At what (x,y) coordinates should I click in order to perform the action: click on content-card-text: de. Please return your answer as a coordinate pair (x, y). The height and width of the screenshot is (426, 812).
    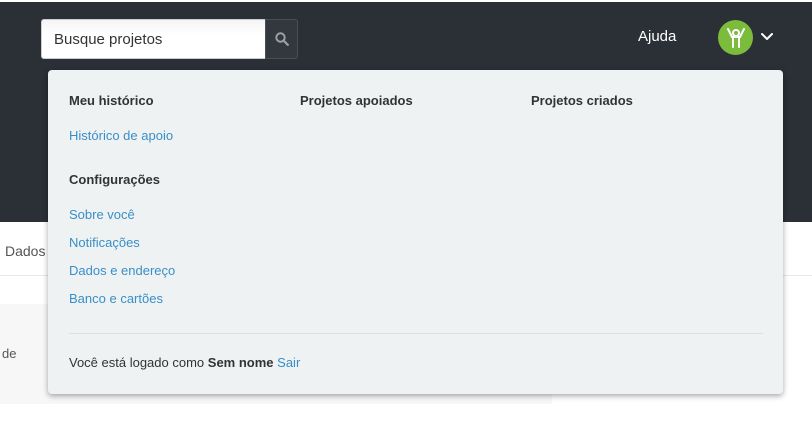
    Looking at the image, I should click on (9, 353).